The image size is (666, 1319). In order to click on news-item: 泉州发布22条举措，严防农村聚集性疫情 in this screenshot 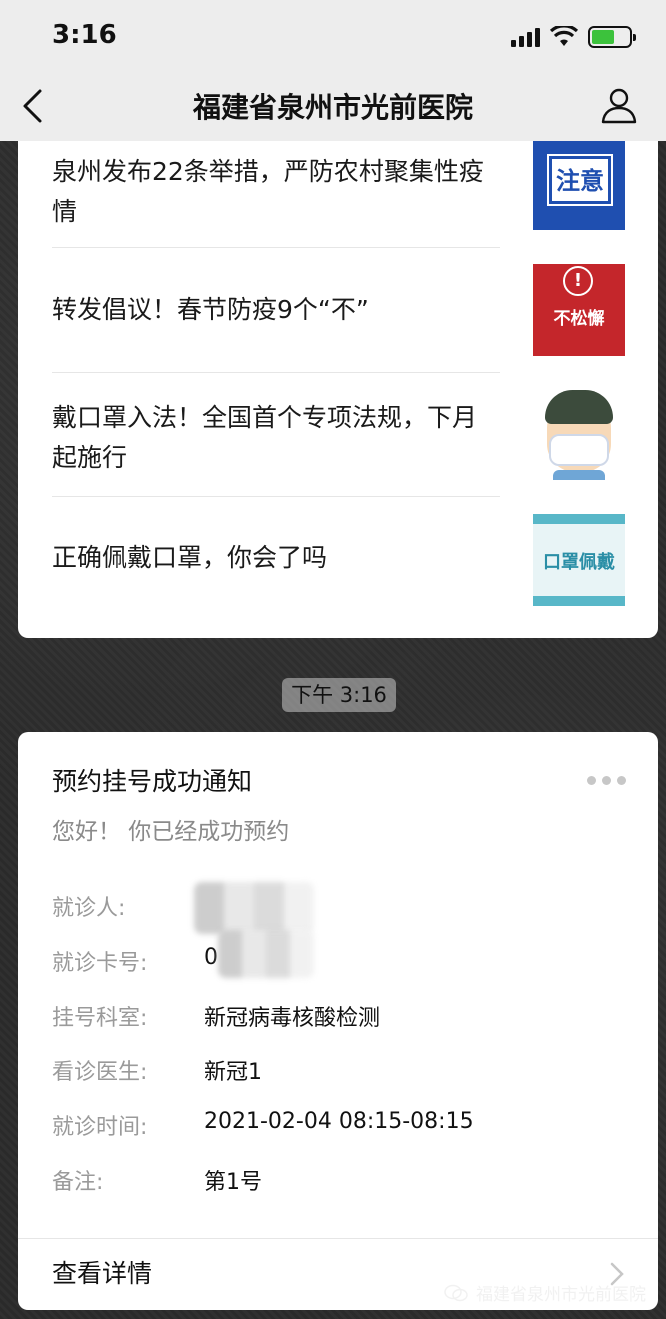, I will do `click(276, 192)`.